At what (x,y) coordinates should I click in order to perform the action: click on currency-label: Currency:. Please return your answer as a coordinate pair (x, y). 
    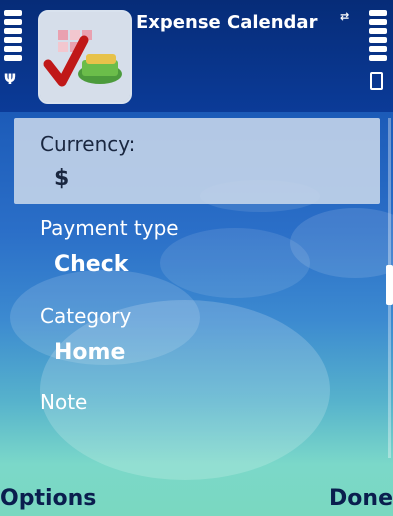
    Looking at the image, I should click on (88, 144).